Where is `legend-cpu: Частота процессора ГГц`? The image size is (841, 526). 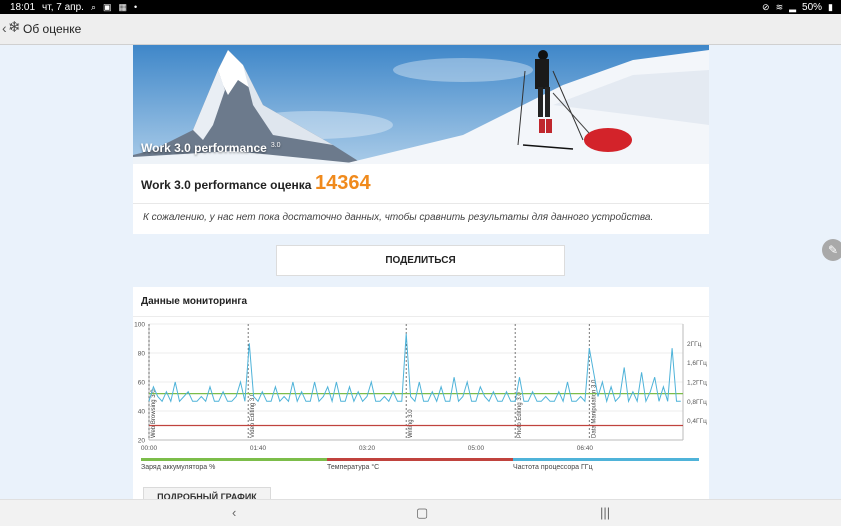 legend-cpu: Частота процессора ГГц is located at coordinates (606, 464).